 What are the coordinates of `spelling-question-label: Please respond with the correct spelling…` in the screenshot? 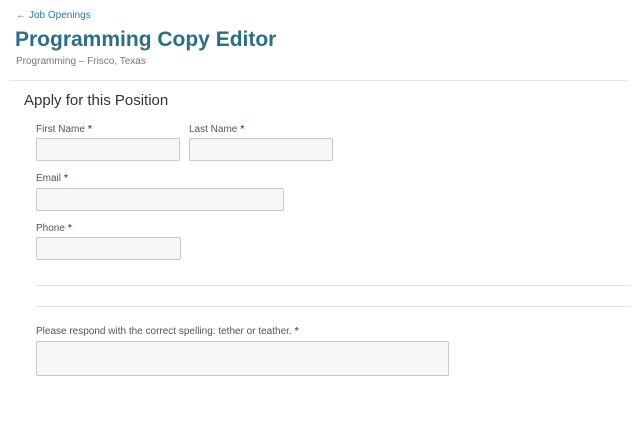 It's located at (167, 331).